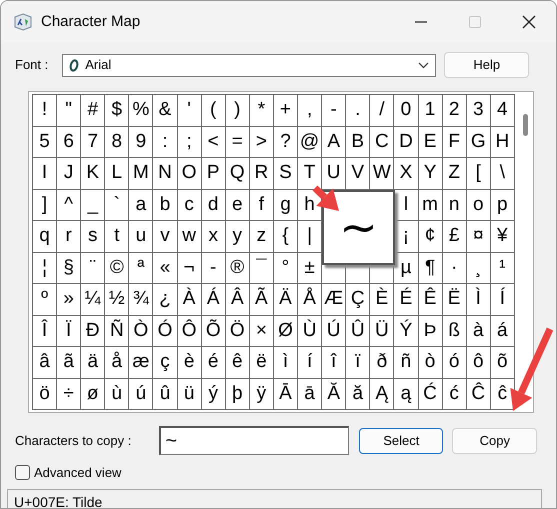 This screenshot has height=509, width=557. Describe the element at coordinates (502, 268) in the screenshot. I see `character-cell: ¹` at that location.